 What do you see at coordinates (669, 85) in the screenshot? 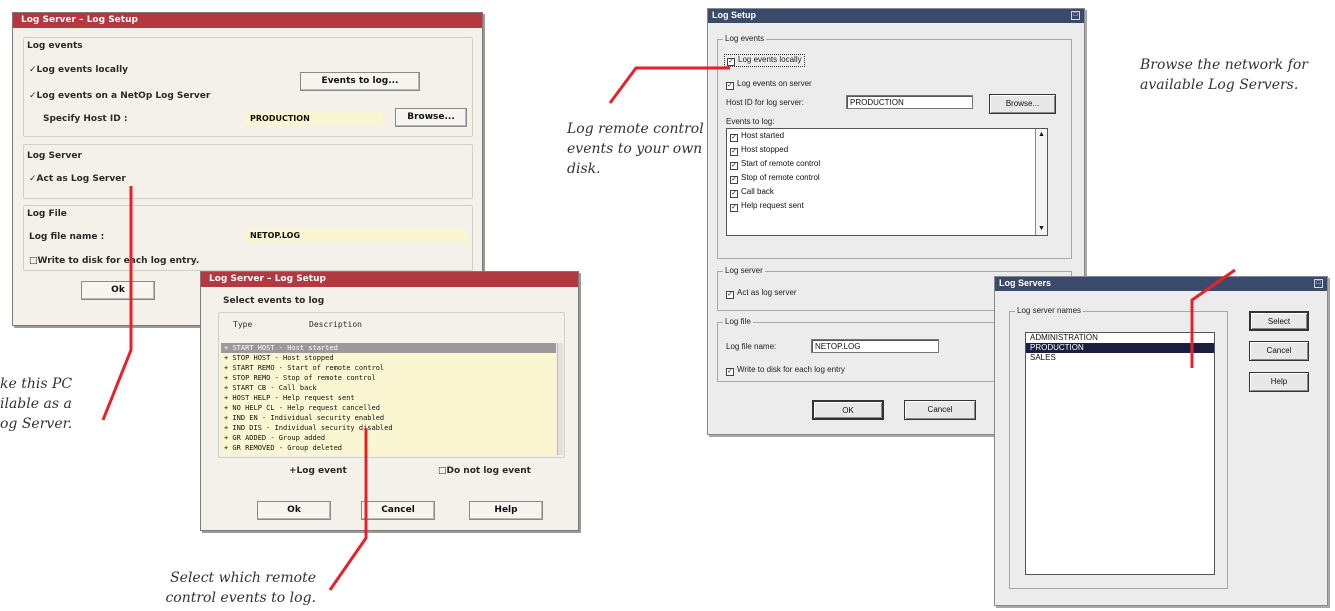
I see `callout-line-log-locally` at bounding box center [669, 85].